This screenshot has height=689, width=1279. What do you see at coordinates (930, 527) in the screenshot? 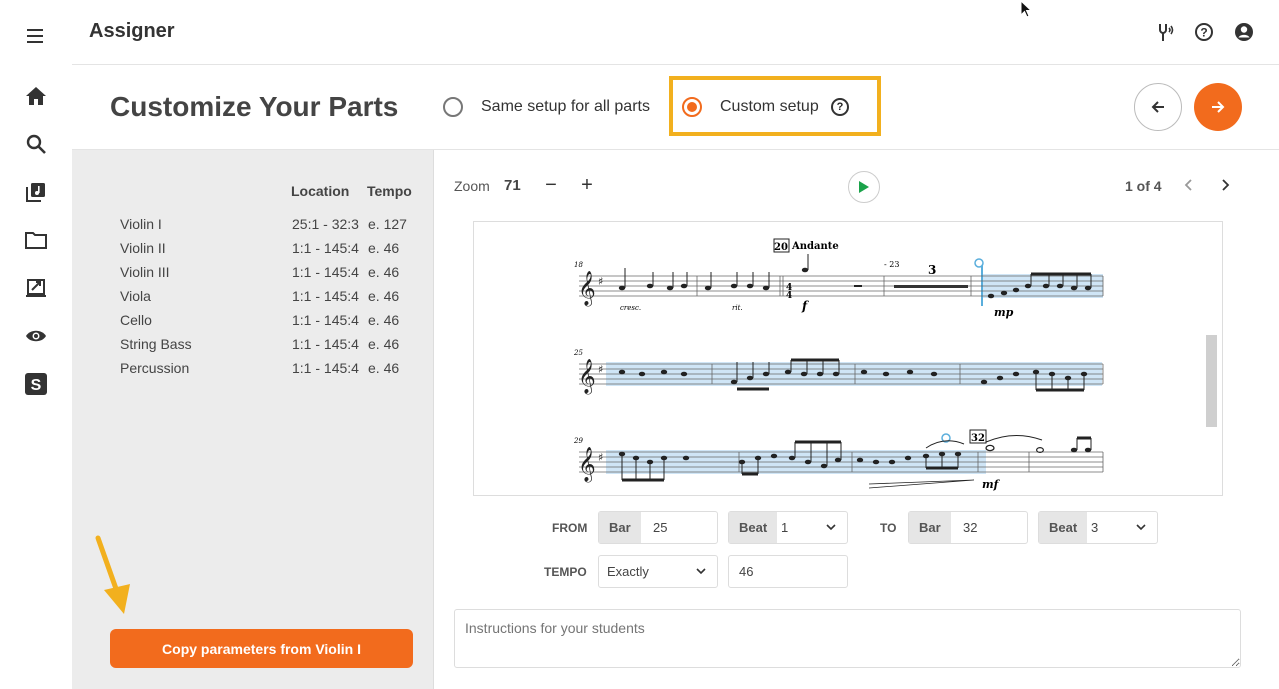
I see `bar-prefix: Bar` at bounding box center [930, 527].